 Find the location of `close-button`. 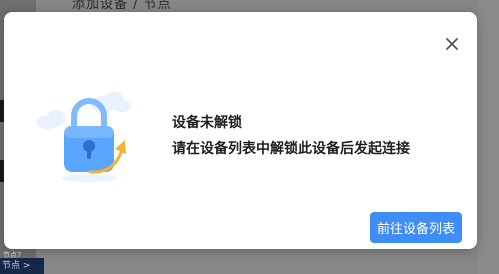

close-button is located at coordinates (452, 44).